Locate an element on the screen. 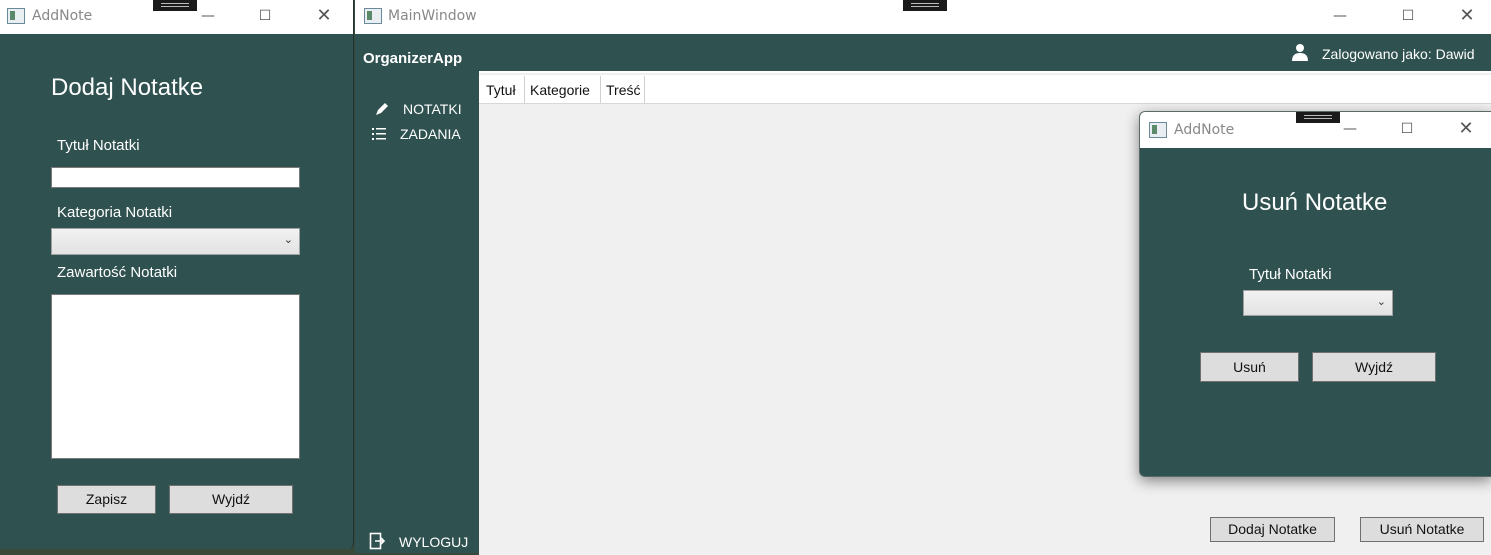  logout-button: WYLOGUJ is located at coordinates (424, 541).